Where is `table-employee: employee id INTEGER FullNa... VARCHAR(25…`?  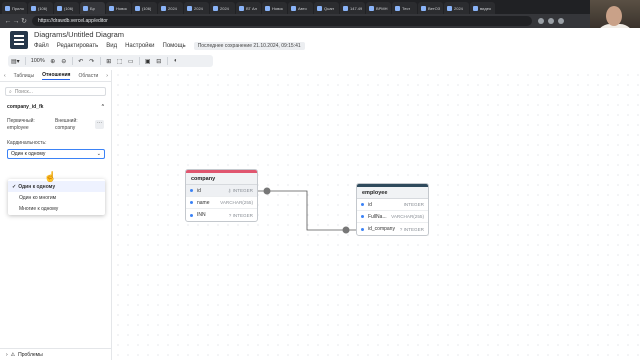
table-employee: employee id INTEGER FullNa... VARCHAR(25… is located at coordinates (392, 209).